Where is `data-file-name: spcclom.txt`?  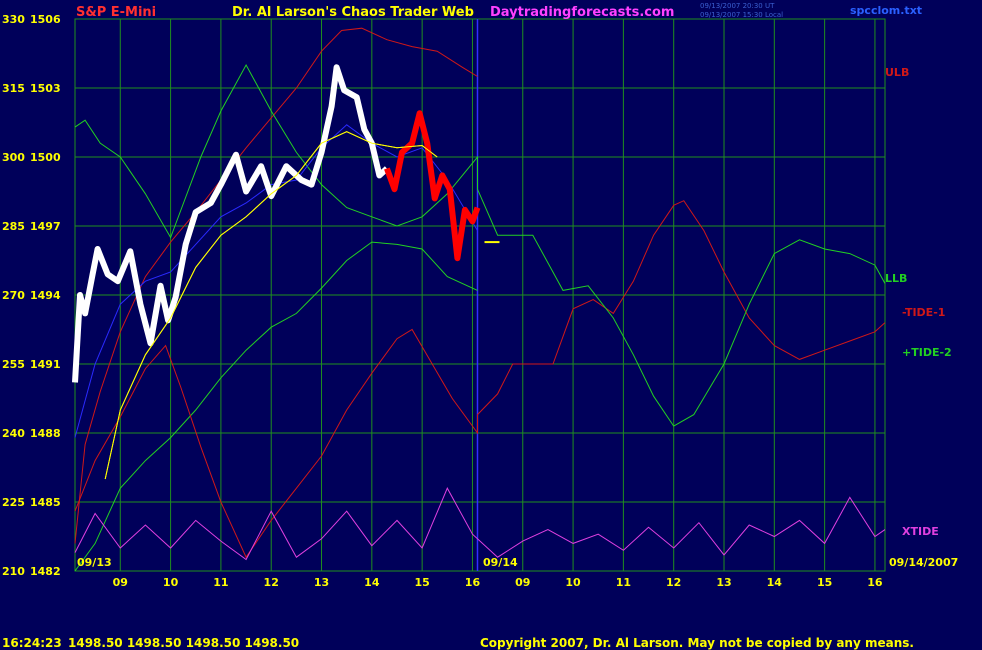
data-file-name: spcclom.txt is located at coordinates (886, 10).